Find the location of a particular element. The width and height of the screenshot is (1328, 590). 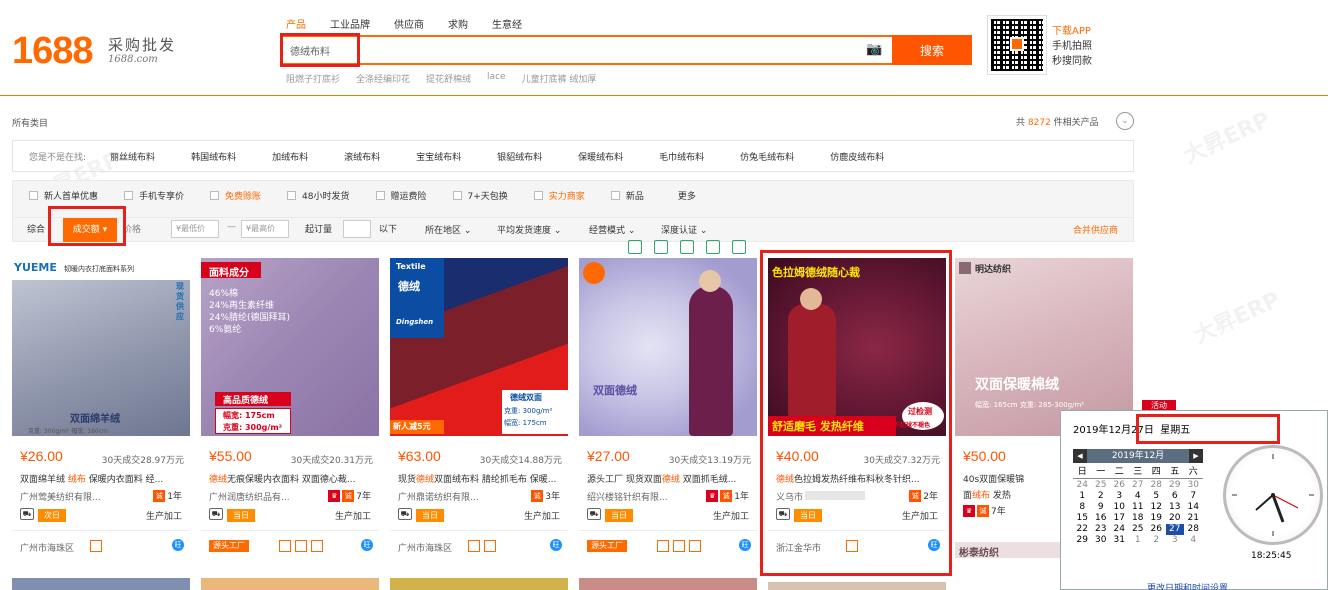

calendar-day: 16 is located at coordinates (1101, 518).